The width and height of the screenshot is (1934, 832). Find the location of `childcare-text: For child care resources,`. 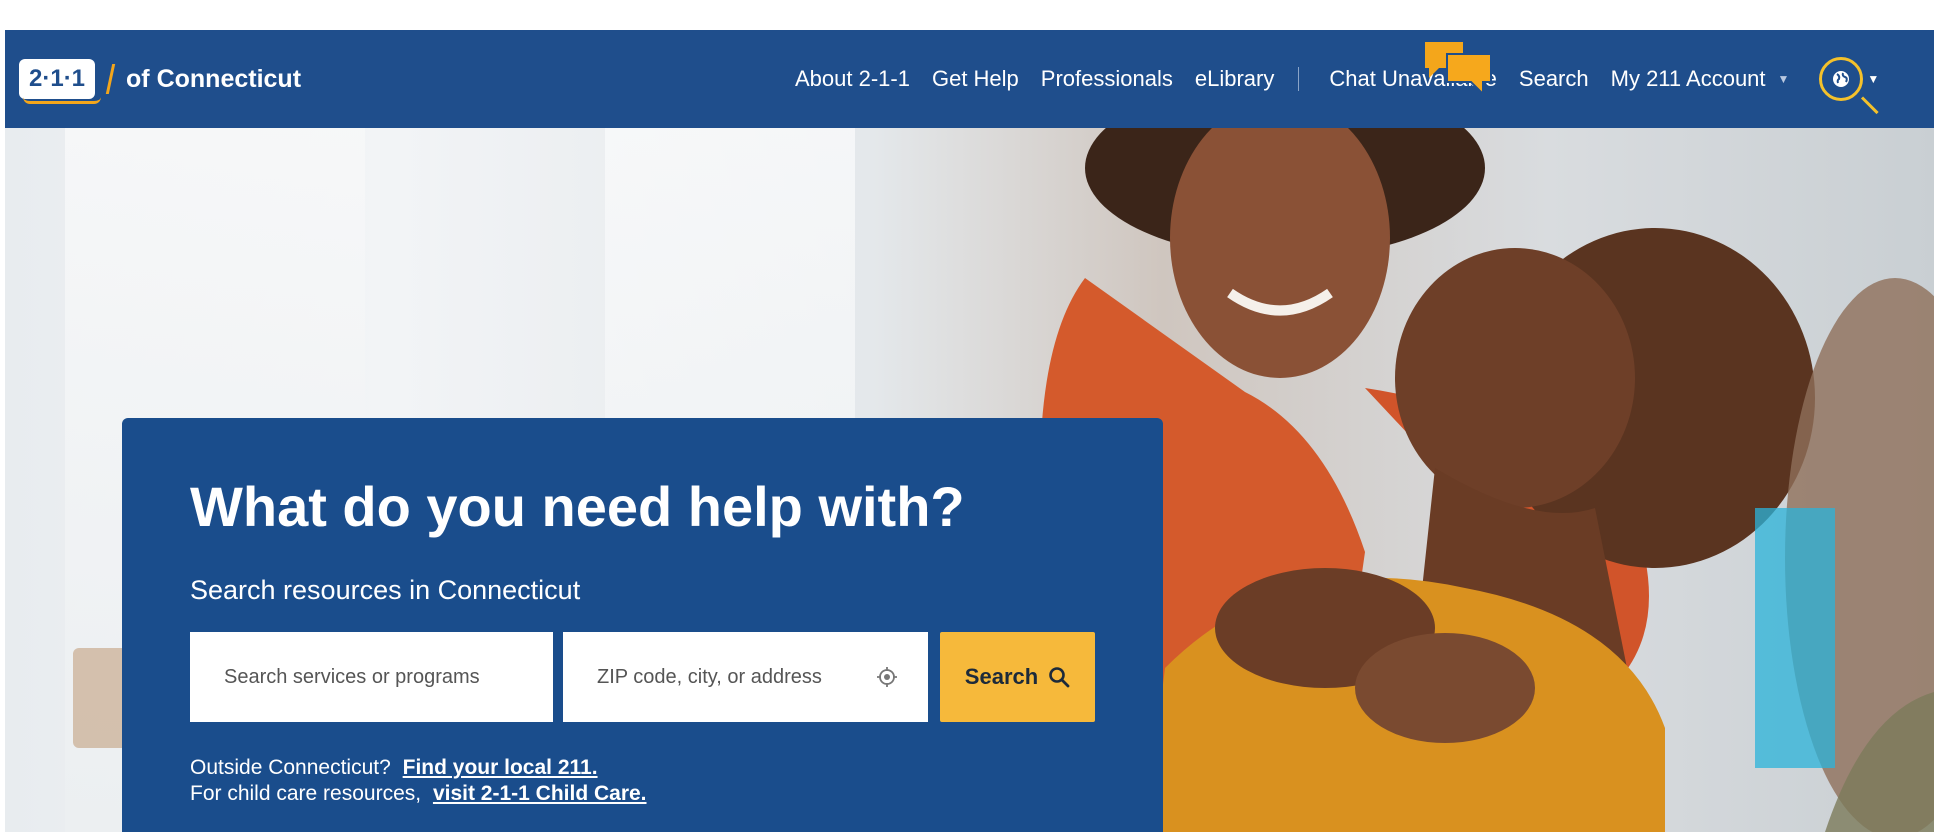

childcare-text: For child care resources, is located at coordinates (306, 793).